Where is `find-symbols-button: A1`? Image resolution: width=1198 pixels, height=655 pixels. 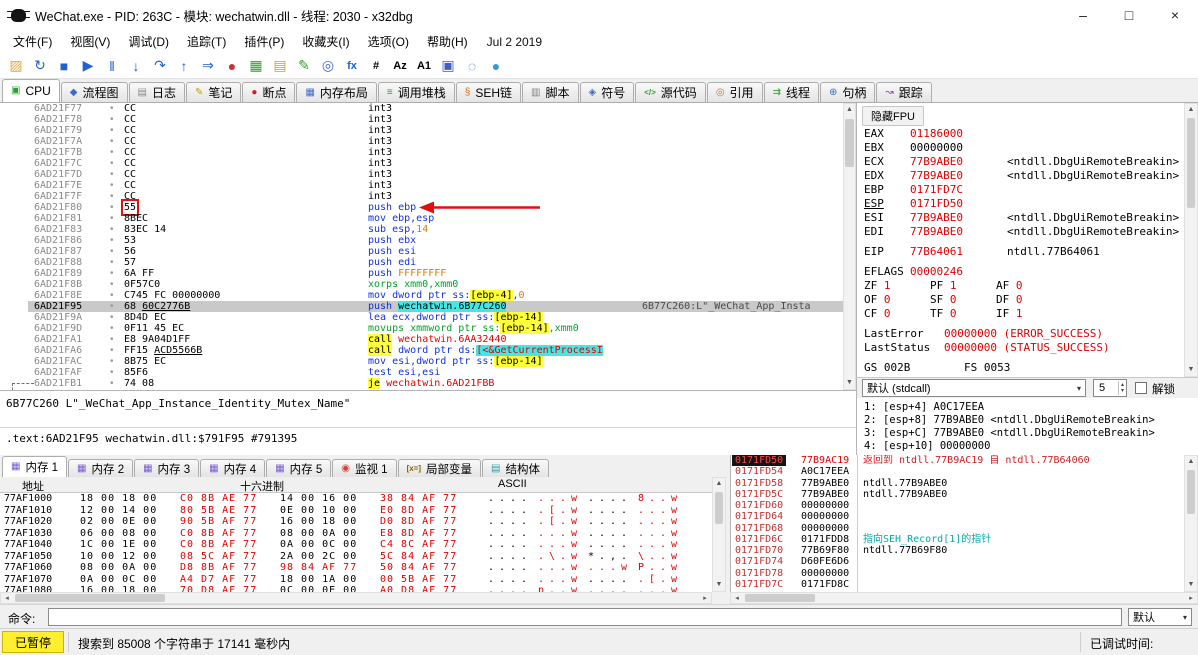
find-symbols-button: A1 is located at coordinates (424, 65).